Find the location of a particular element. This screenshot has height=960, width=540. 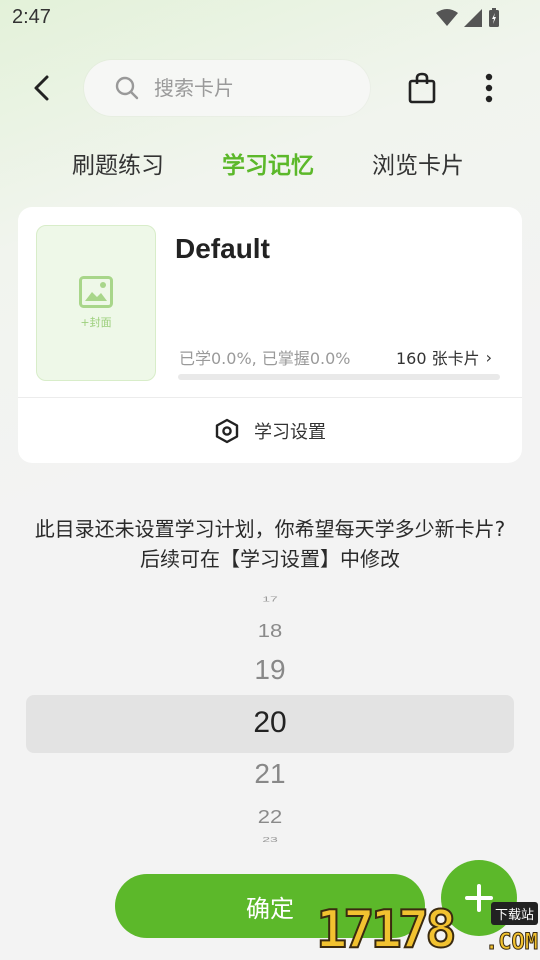

picker-option-selected: 20 is located at coordinates (270, 723).